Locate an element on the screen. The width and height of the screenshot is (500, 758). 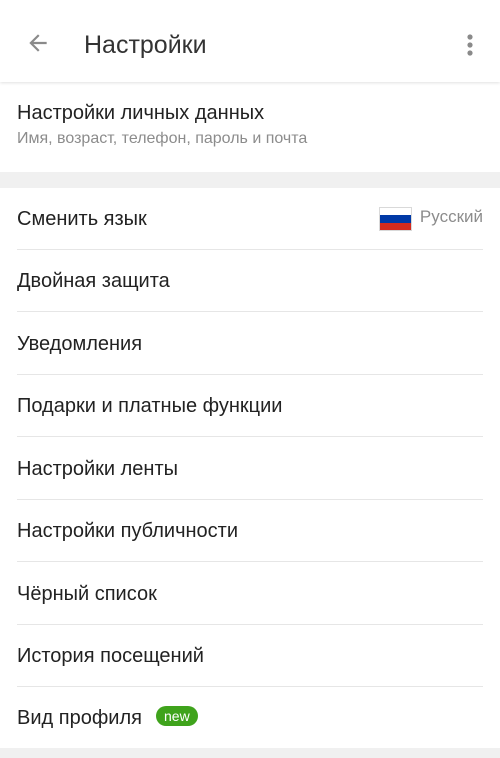
blacklist-item: Чёрный список is located at coordinates (250, 594).